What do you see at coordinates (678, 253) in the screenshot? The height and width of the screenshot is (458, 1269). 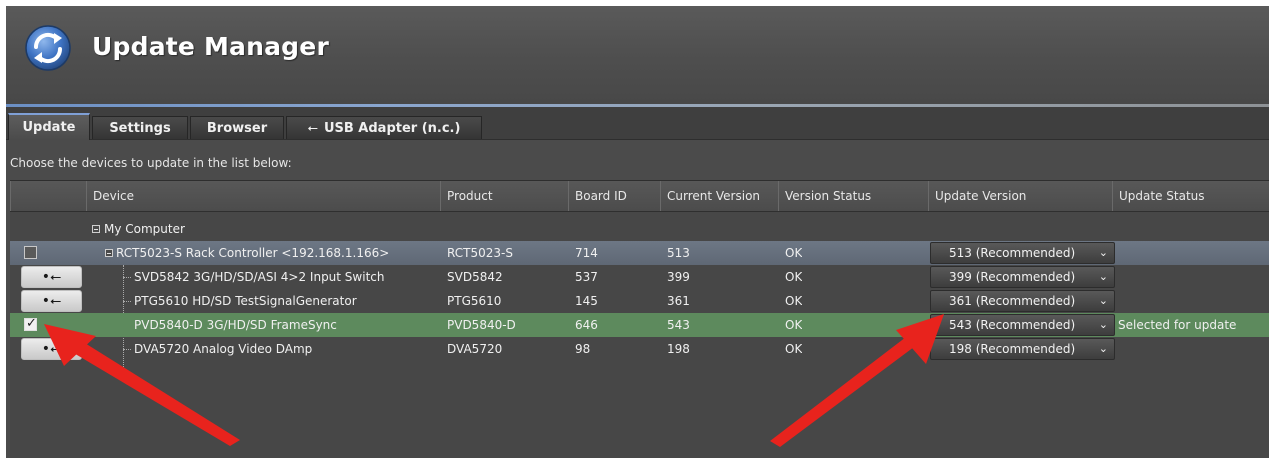 I see `current-version-cell: 513` at bounding box center [678, 253].